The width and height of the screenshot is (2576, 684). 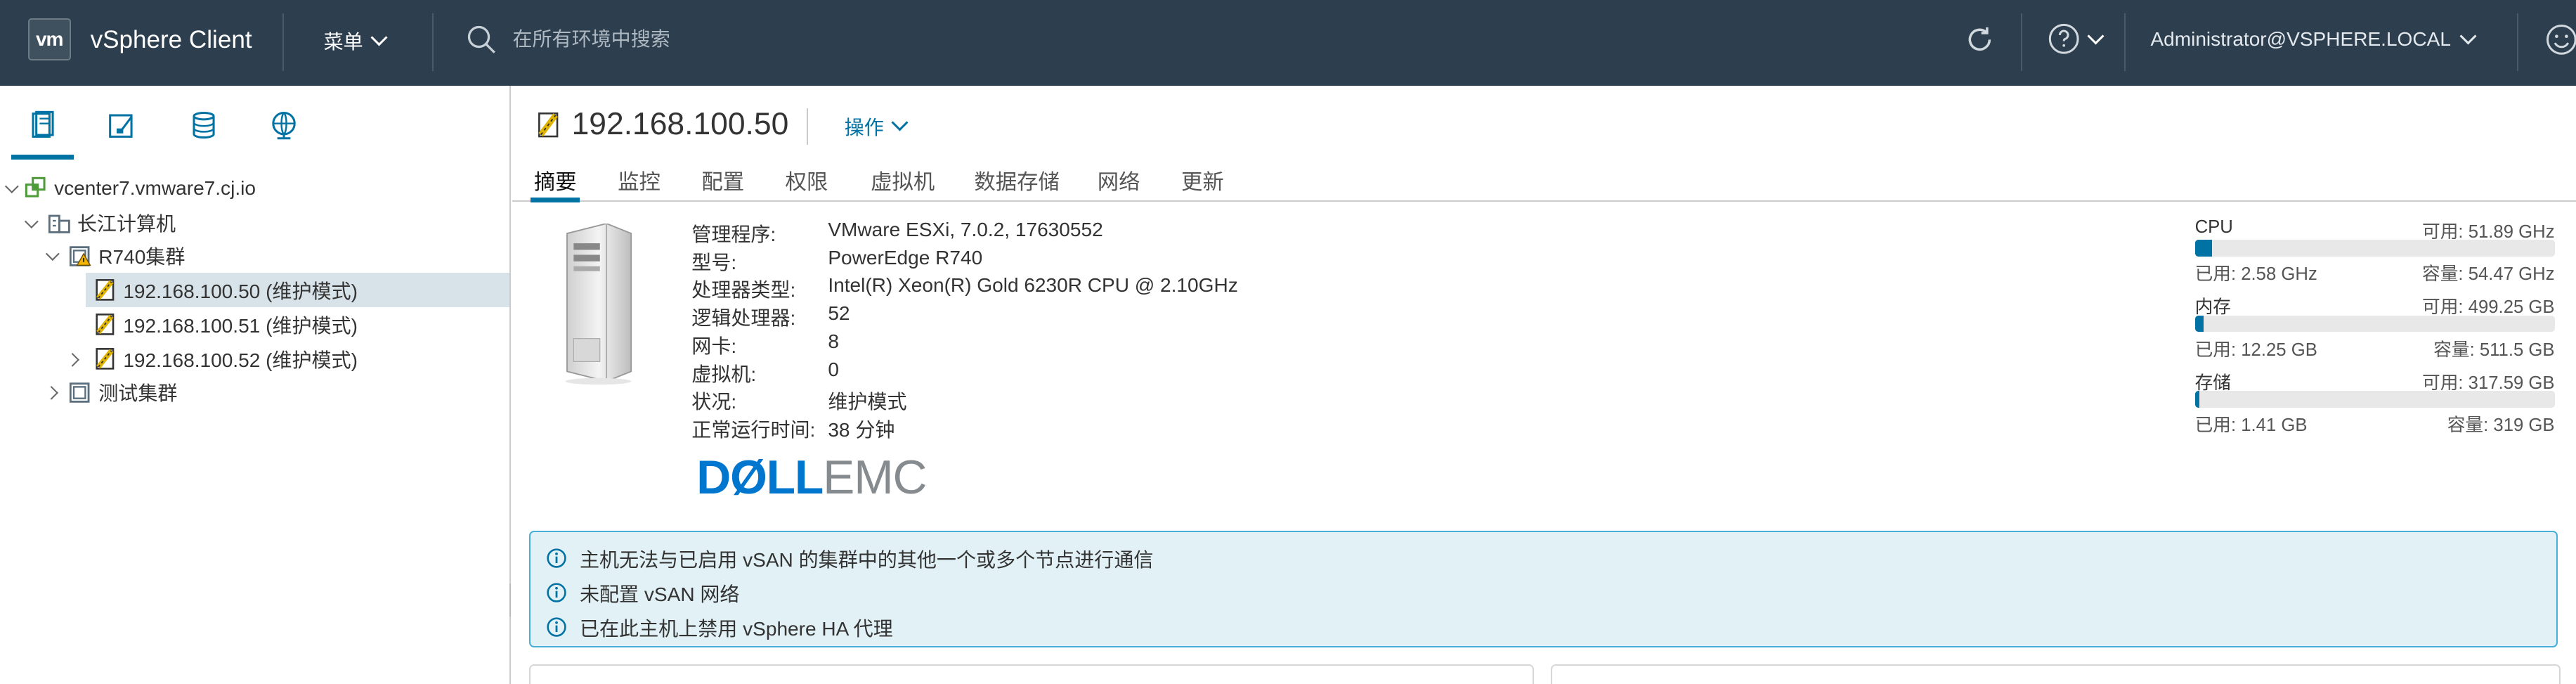 I want to click on resource-storage: 存储 可用: 317.59 GB 已用: 1.41 GB 容量: 319 GB, so click(x=2374, y=404).